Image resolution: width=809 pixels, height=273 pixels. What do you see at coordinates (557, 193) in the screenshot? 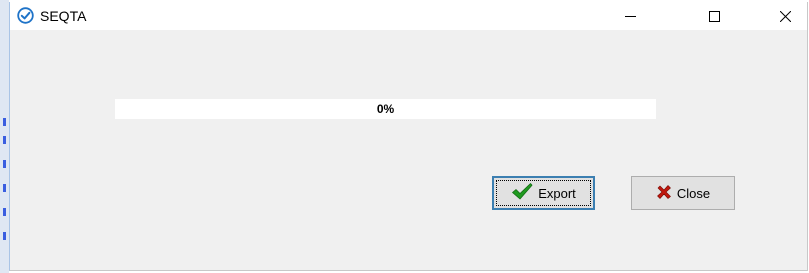
I see `export-button-label: Export` at bounding box center [557, 193].